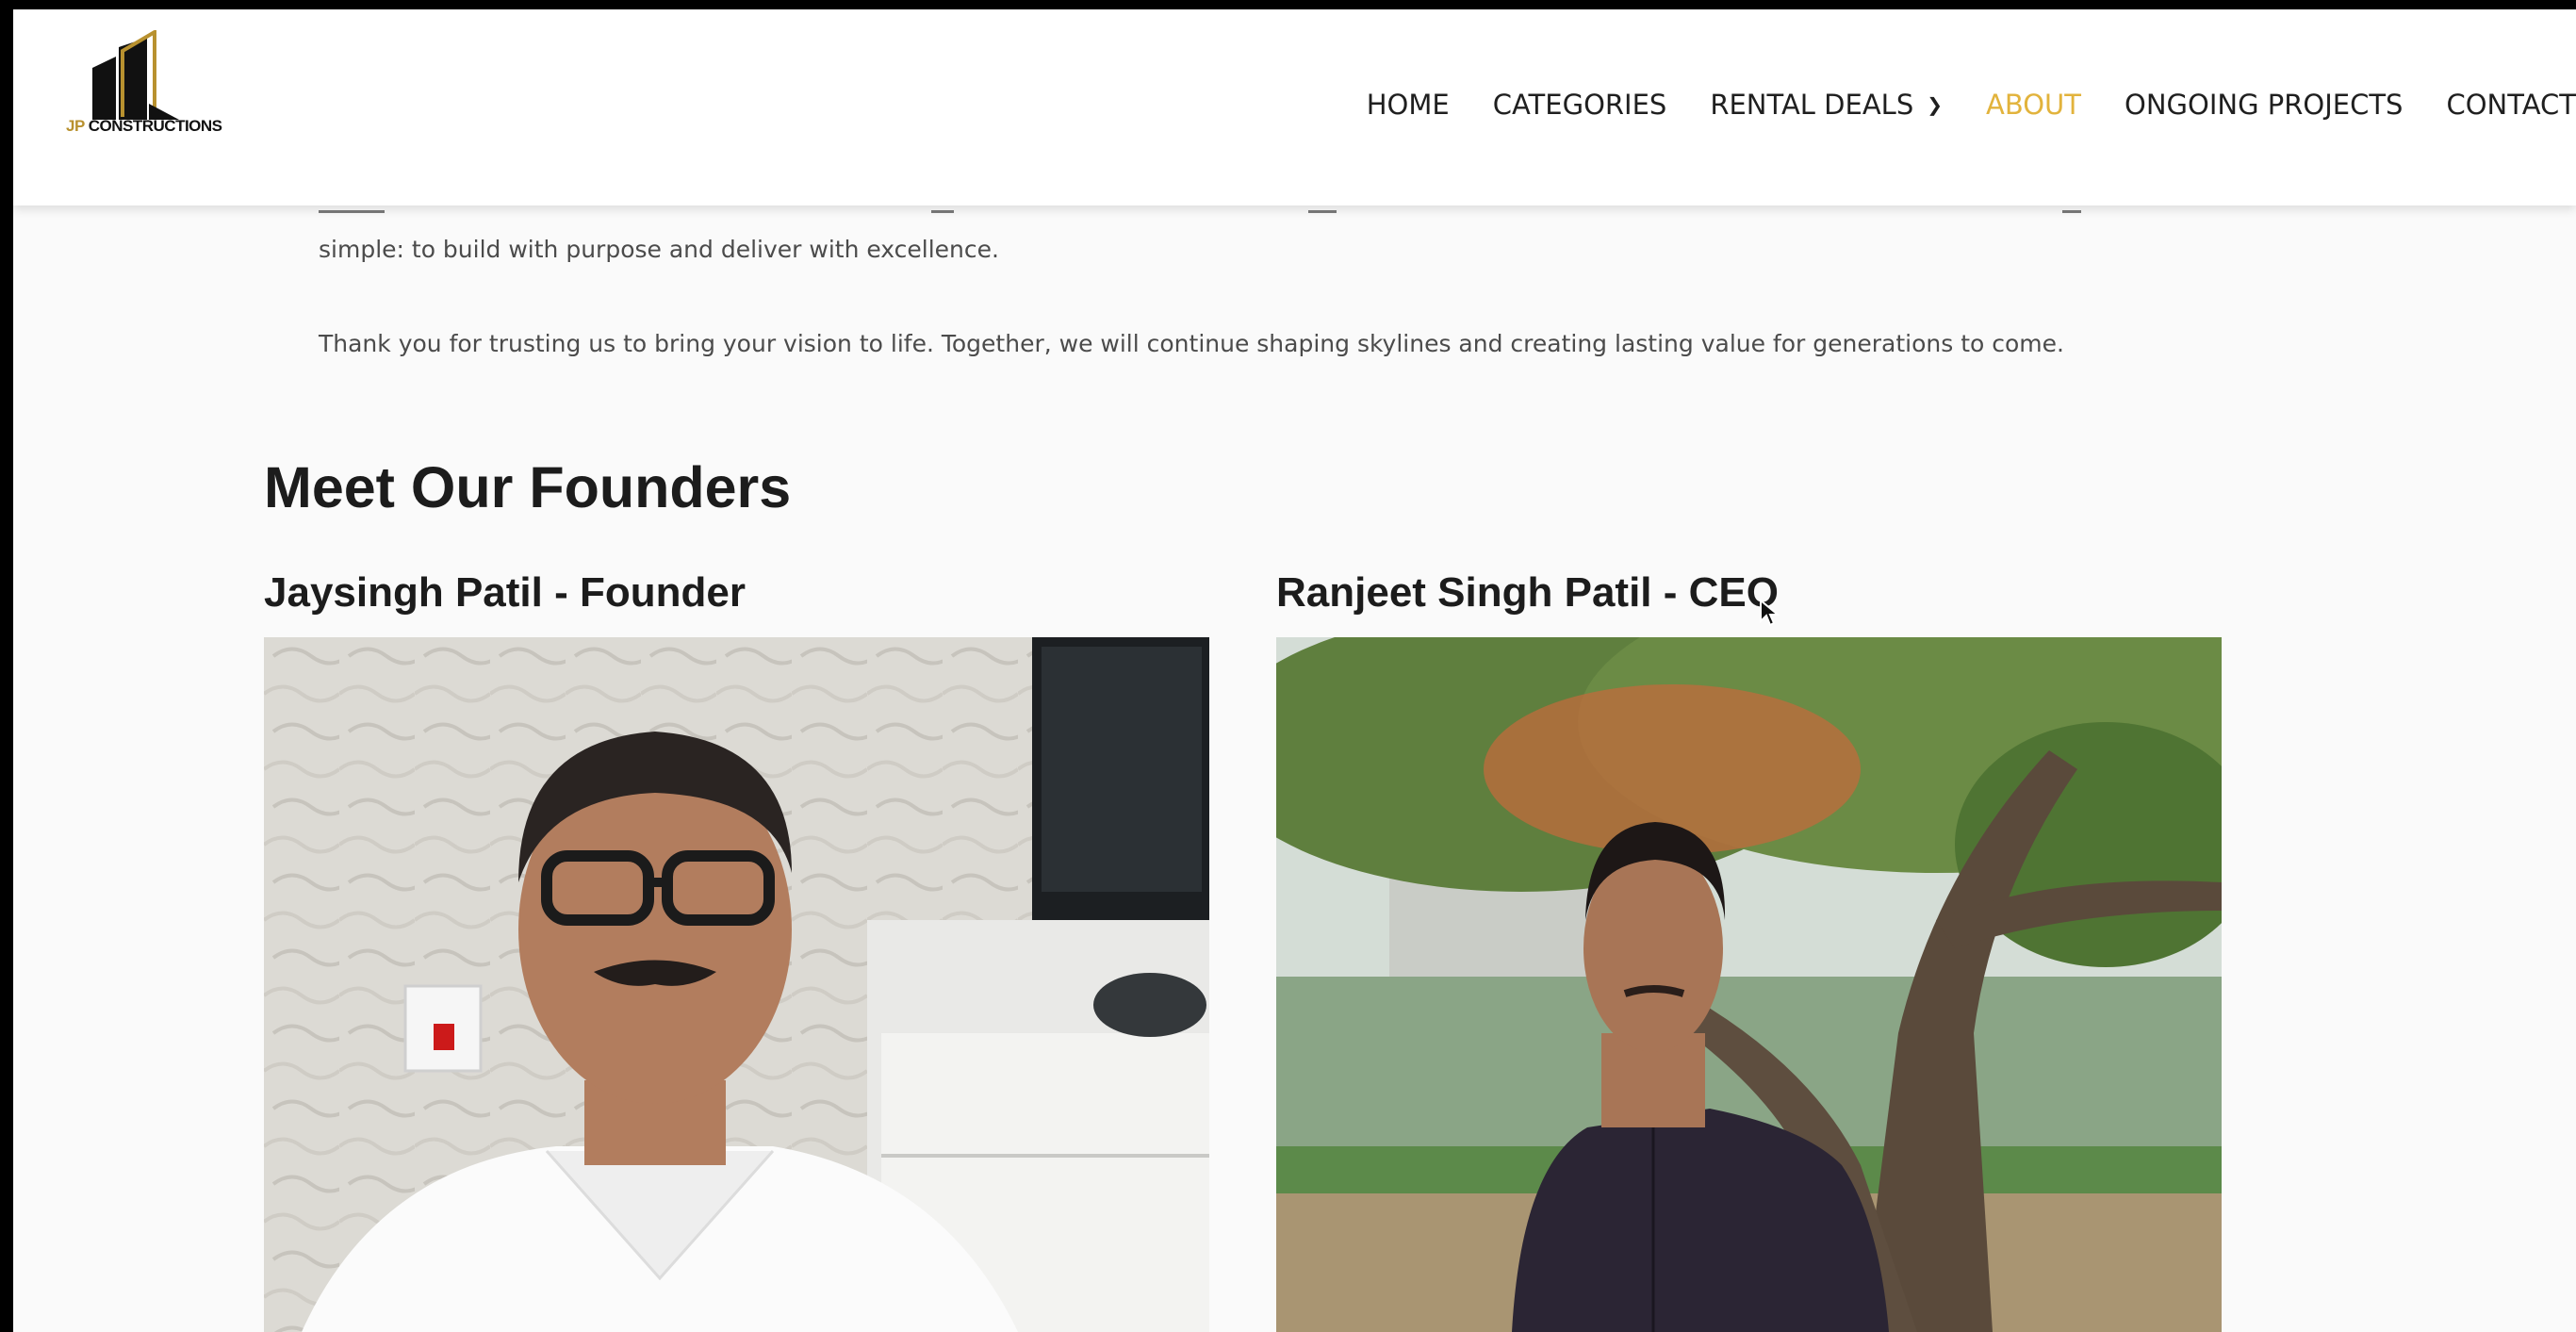 The width and height of the screenshot is (2576, 1332). Describe the element at coordinates (1408, 105) in the screenshot. I see `nav-home: HOME` at that location.